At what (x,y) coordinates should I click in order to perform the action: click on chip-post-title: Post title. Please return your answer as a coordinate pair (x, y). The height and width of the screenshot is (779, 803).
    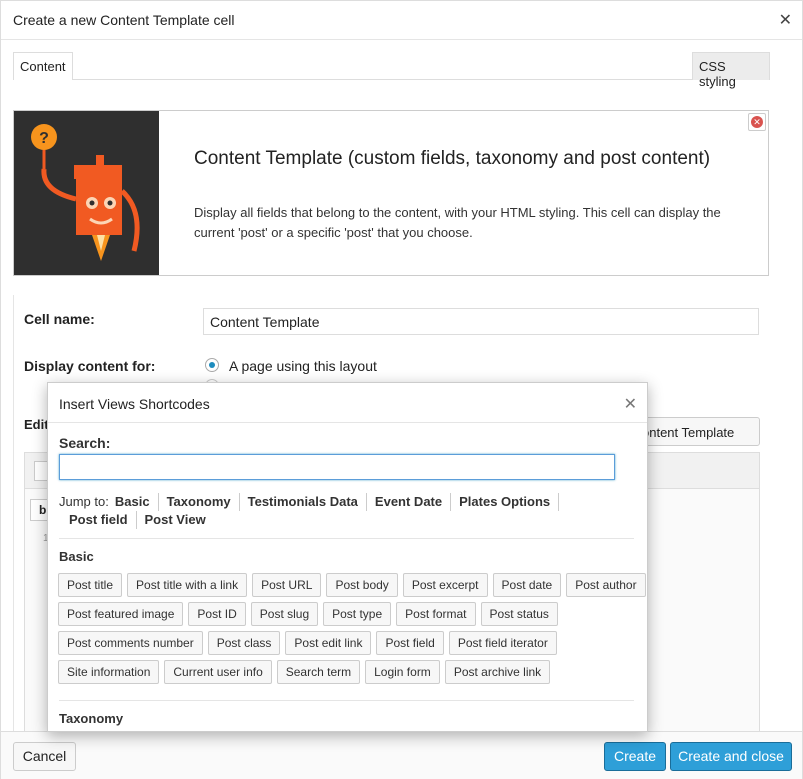
    Looking at the image, I should click on (90, 585).